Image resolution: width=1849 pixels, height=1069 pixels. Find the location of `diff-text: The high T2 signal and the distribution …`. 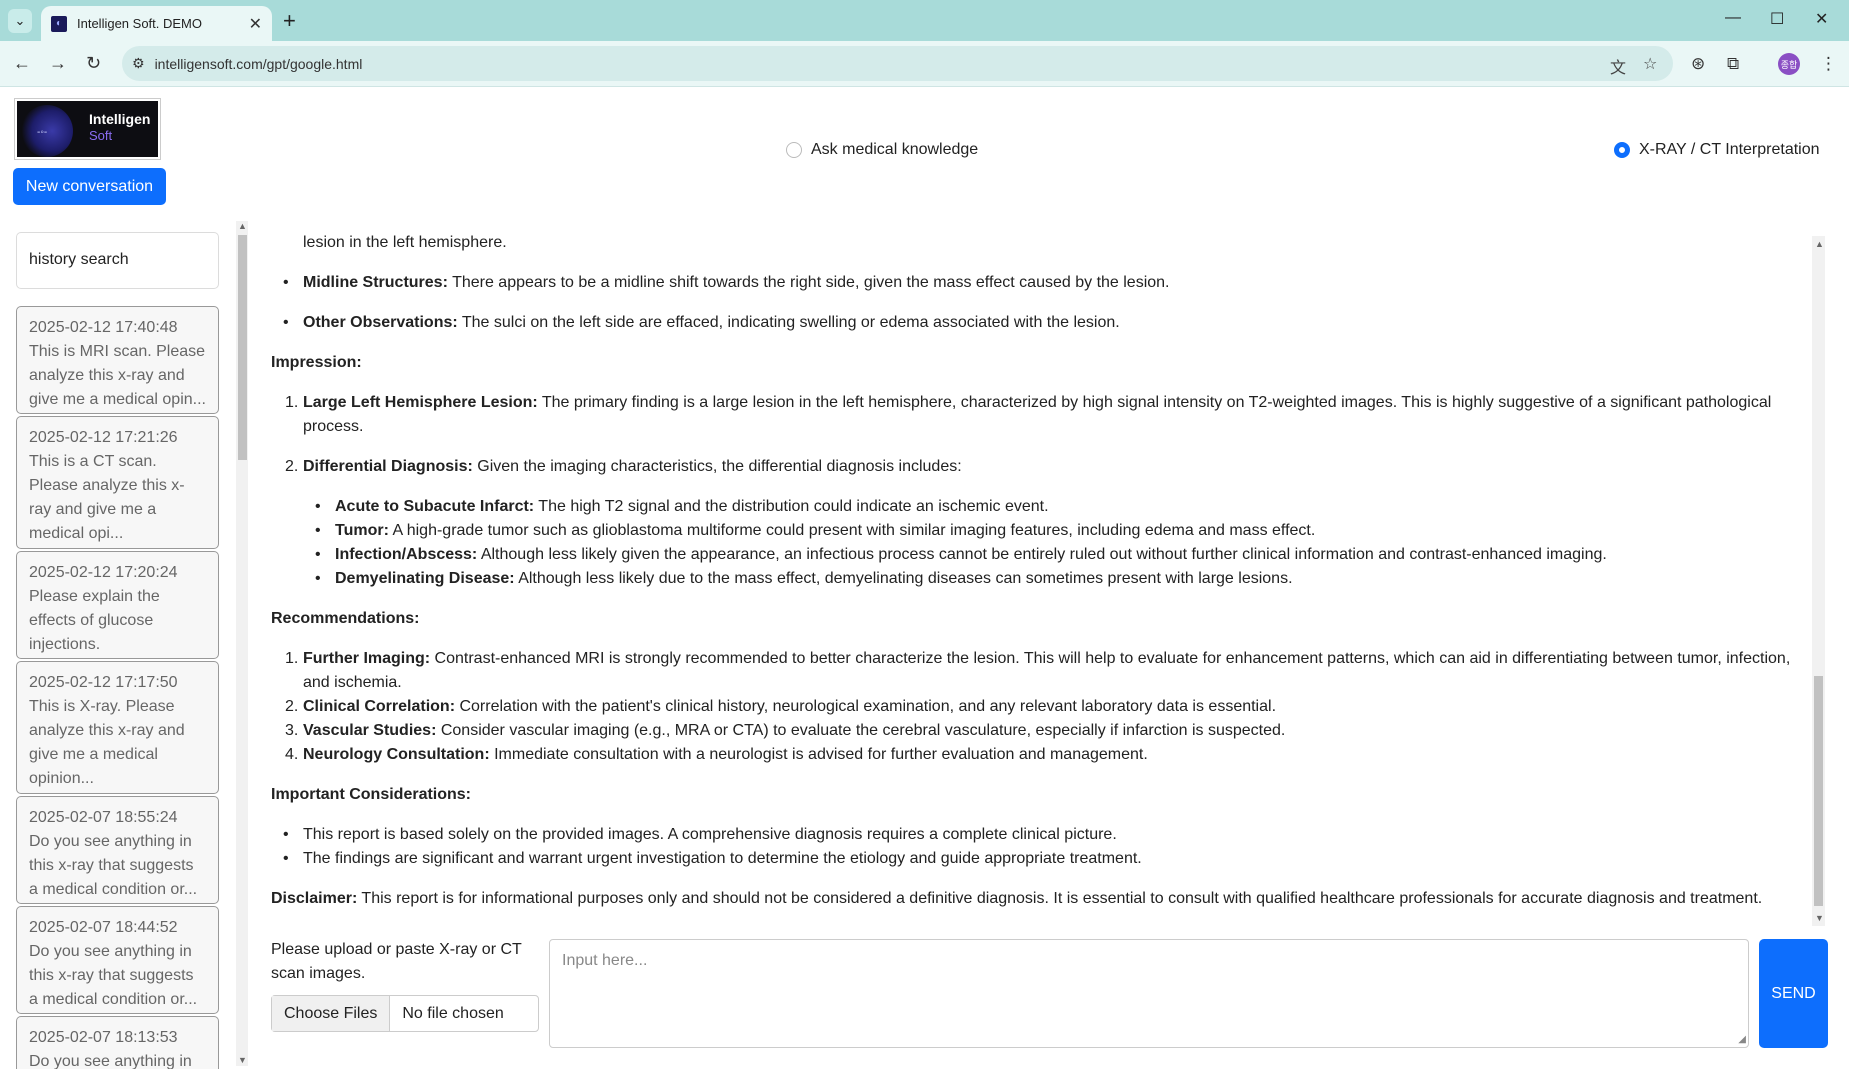

diff-text: The high T2 signal and the distribution … is located at coordinates (791, 506).